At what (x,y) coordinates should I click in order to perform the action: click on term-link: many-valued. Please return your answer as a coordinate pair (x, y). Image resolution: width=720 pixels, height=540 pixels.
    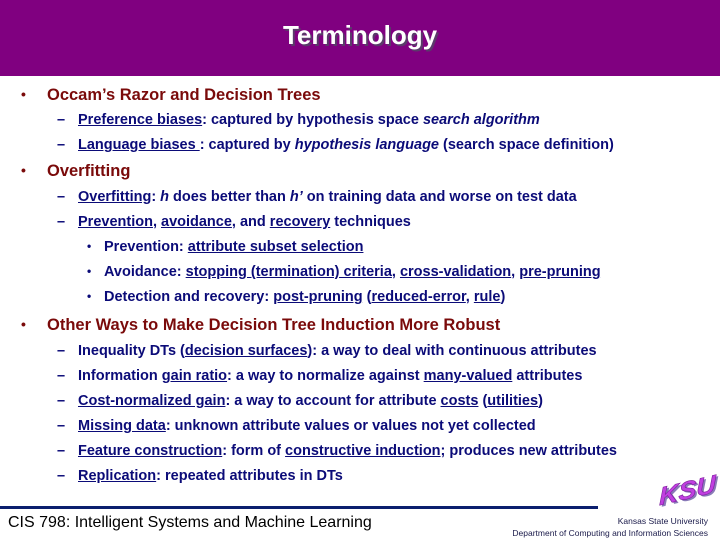
    Looking at the image, I should click on (468, 376).